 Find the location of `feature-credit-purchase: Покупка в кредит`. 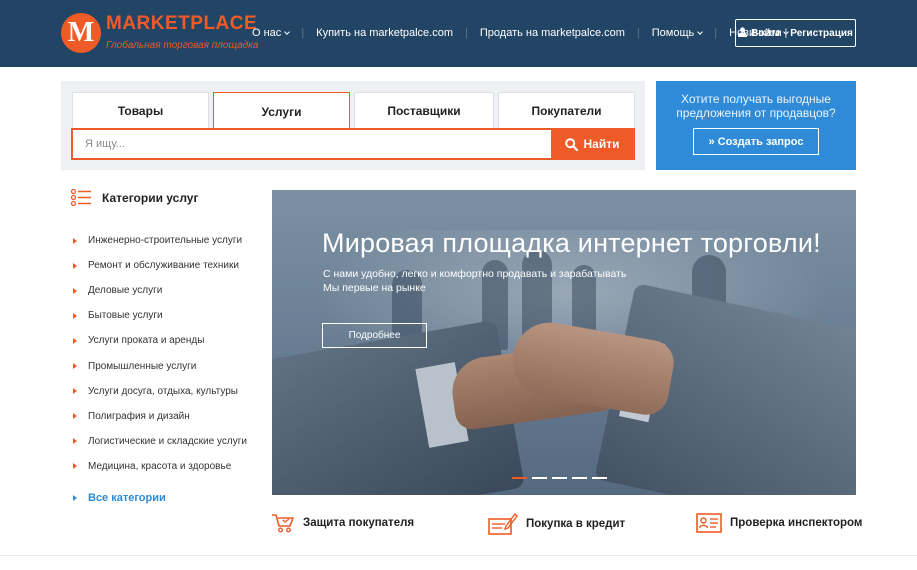

feature-credit-purchase: Покупка в кредит is located at coordinates (556, 524).